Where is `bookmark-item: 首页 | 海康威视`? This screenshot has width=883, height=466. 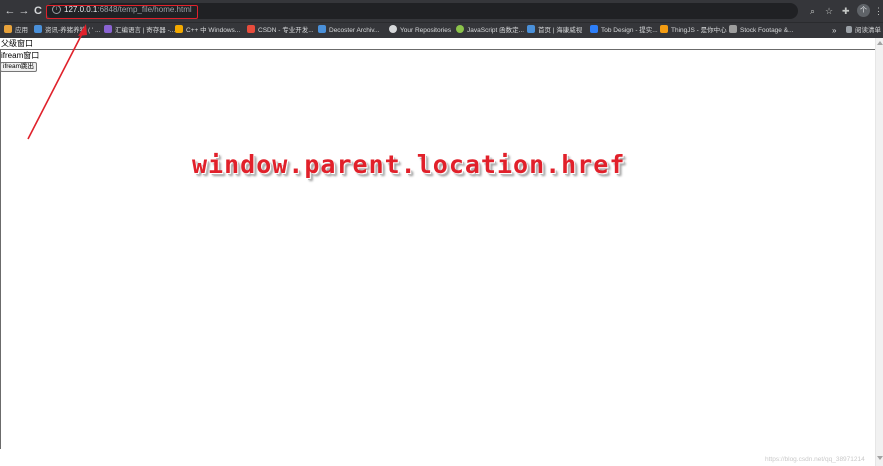 bookmark-item: 首页 | 海康威视 is located at coordinates (554, 31).